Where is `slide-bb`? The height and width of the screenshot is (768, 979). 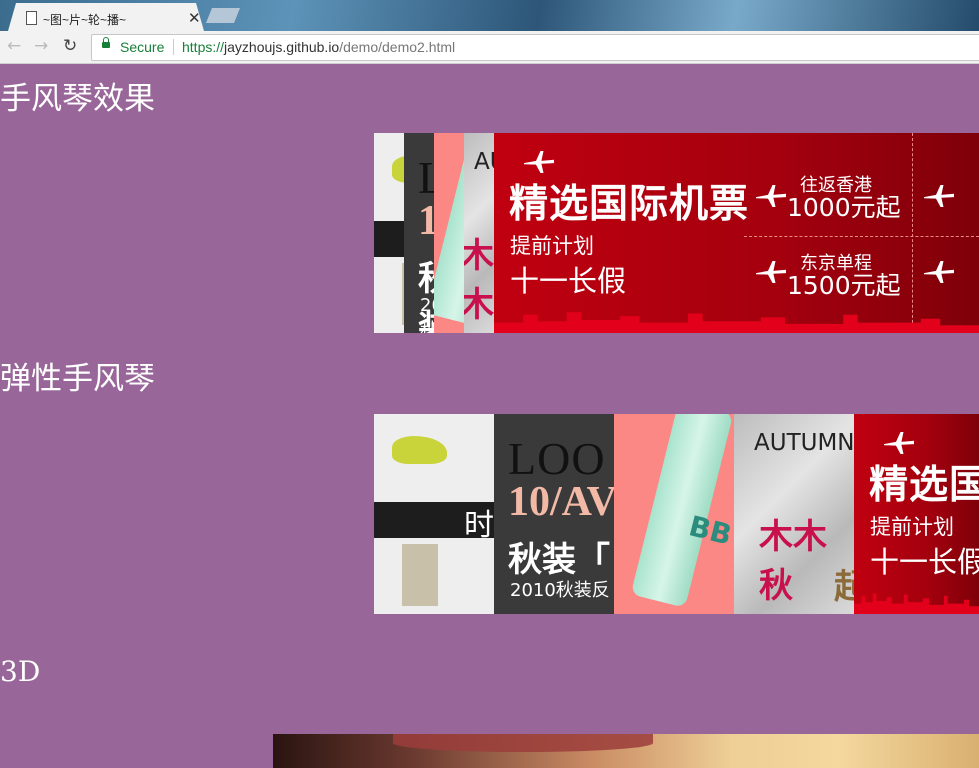
slide-bb is located at coordinates (449, 233).